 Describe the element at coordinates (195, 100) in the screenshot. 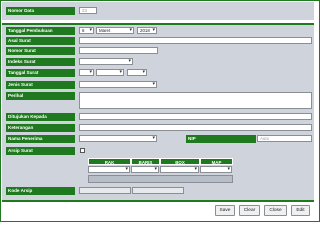

I see `perihal-textarea` at that location.